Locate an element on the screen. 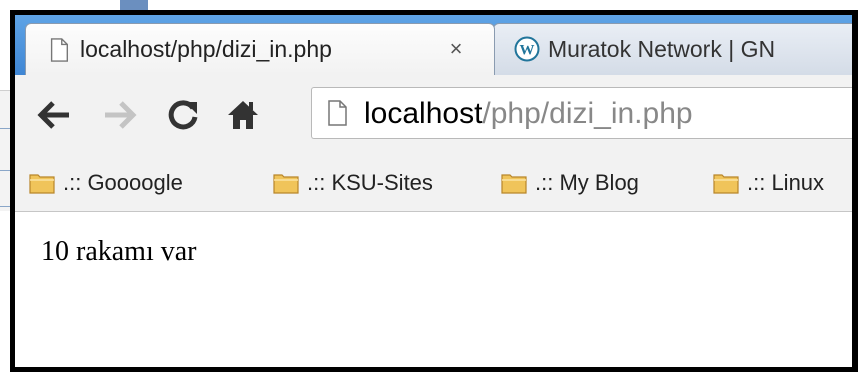 Image resolution: width=866 pixels, height=379 pixels. arrow-right-icon is located at coordinates (121, 115).